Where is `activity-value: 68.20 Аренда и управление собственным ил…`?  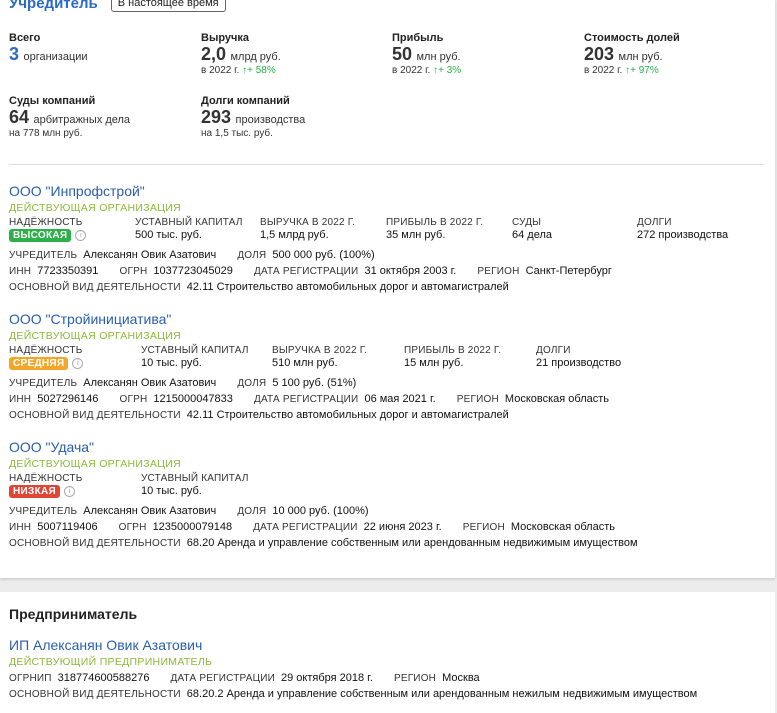 activity-value: 68.20 Аренда и управление собственным ил… is located at coordinates (412, 543).